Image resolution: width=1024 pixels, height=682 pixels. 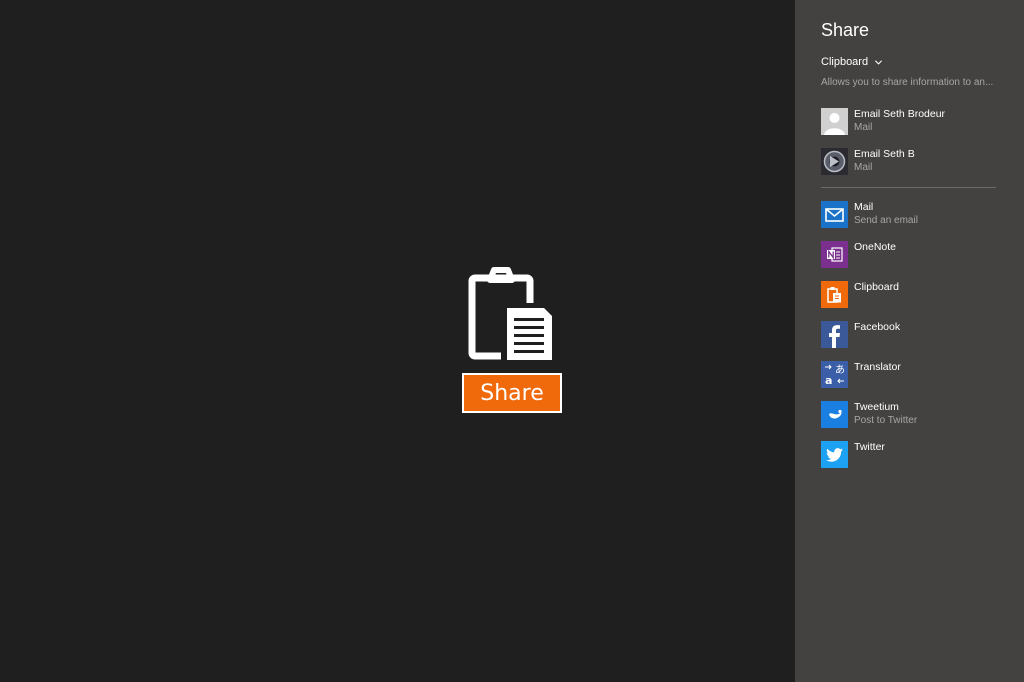 I want to click on translator-icon: あ a, so click(x=834, y=374).